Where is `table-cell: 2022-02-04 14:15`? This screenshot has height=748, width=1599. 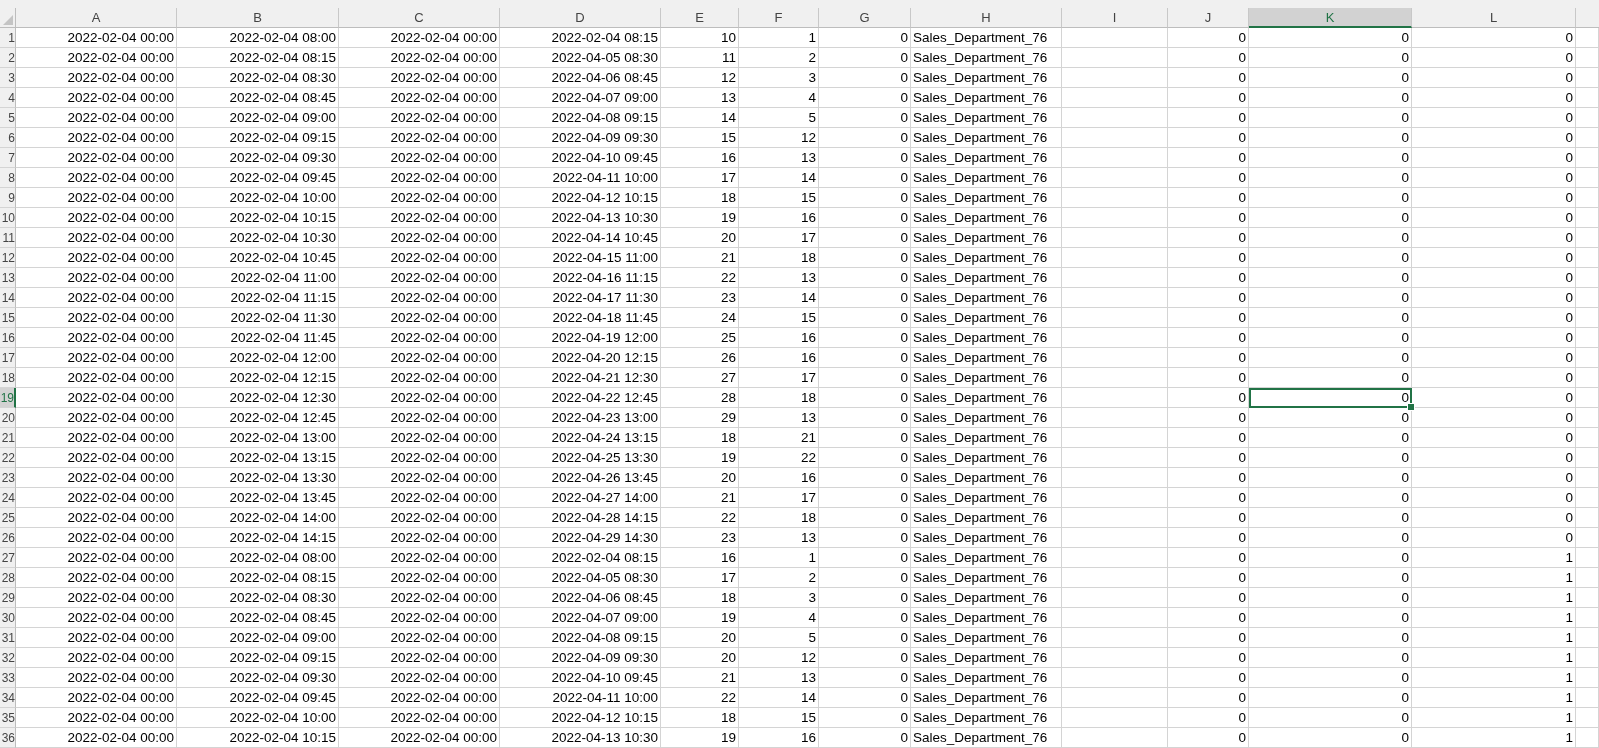
table-cell: 2022-02-04 14:15 is located at coordinates (258, 538).